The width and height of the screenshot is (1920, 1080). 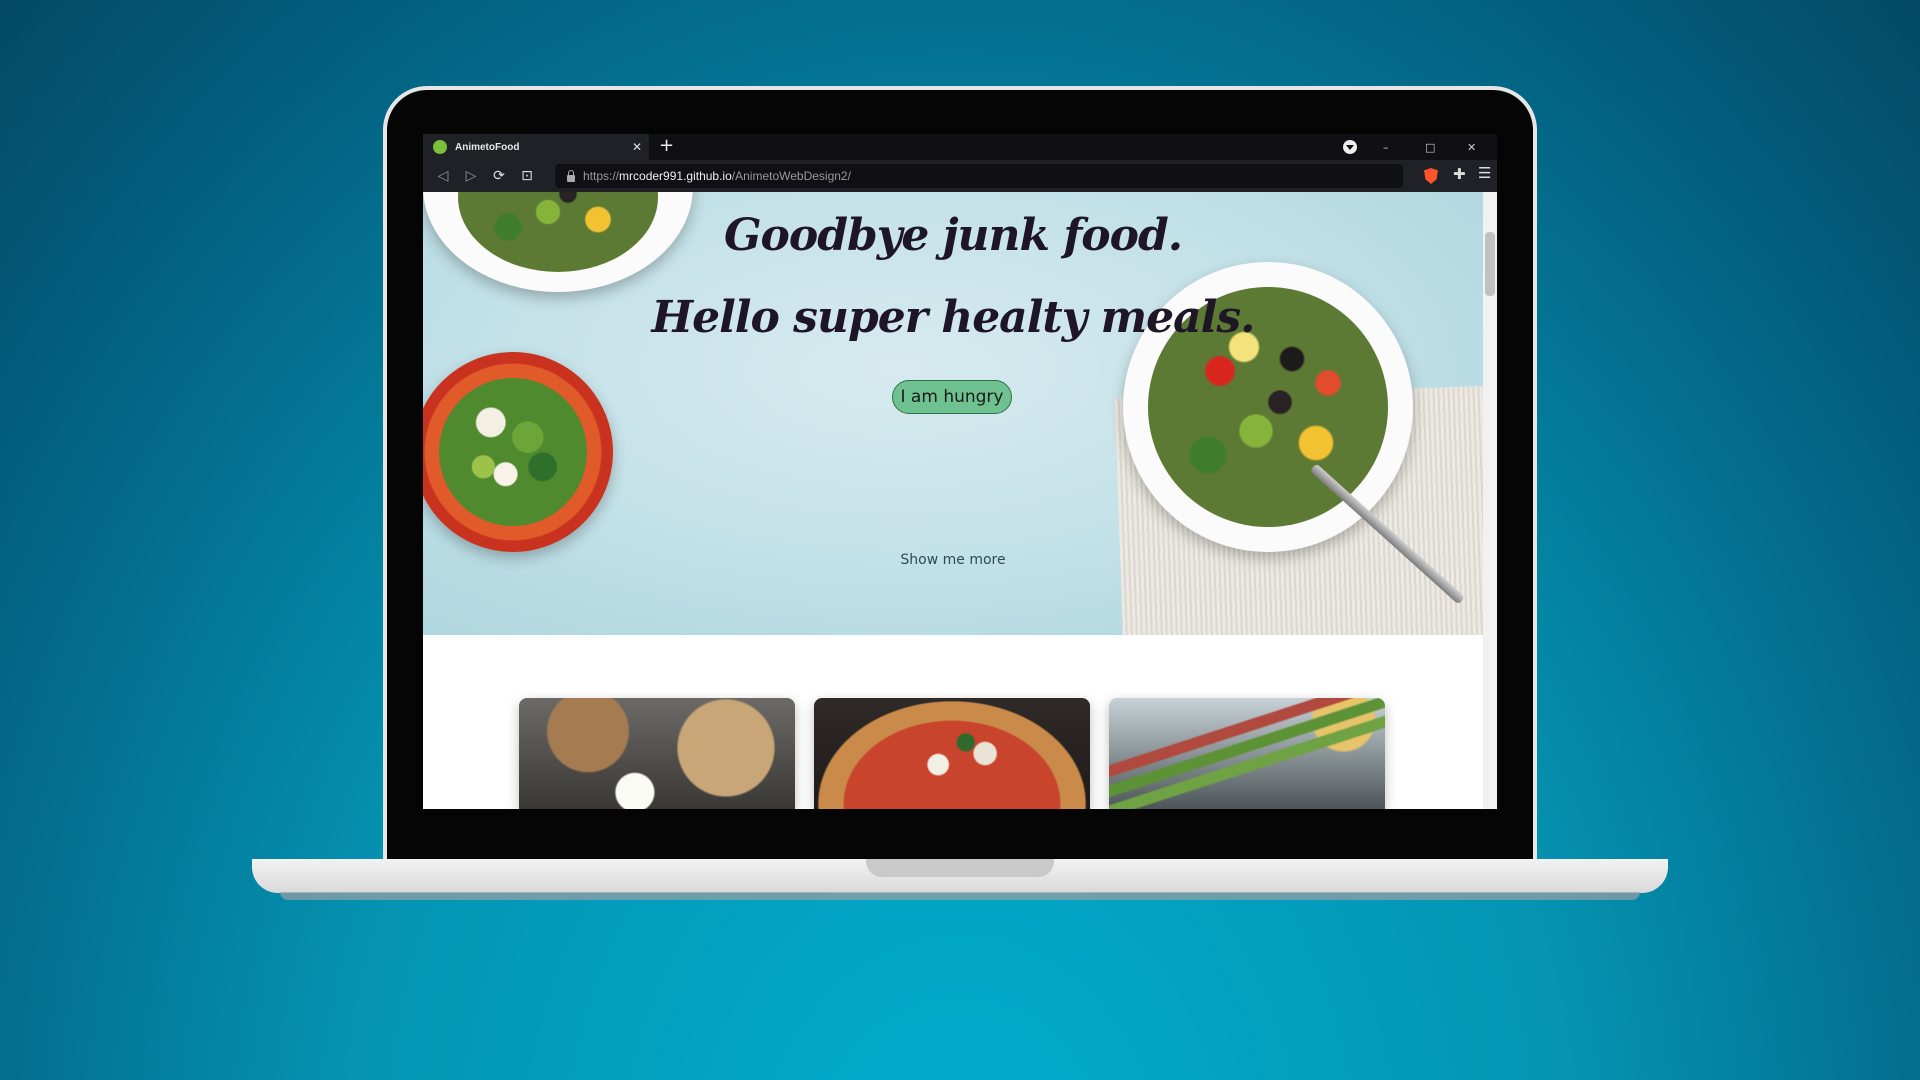 I want to click on lock-icon, so click(x=571, y=175).